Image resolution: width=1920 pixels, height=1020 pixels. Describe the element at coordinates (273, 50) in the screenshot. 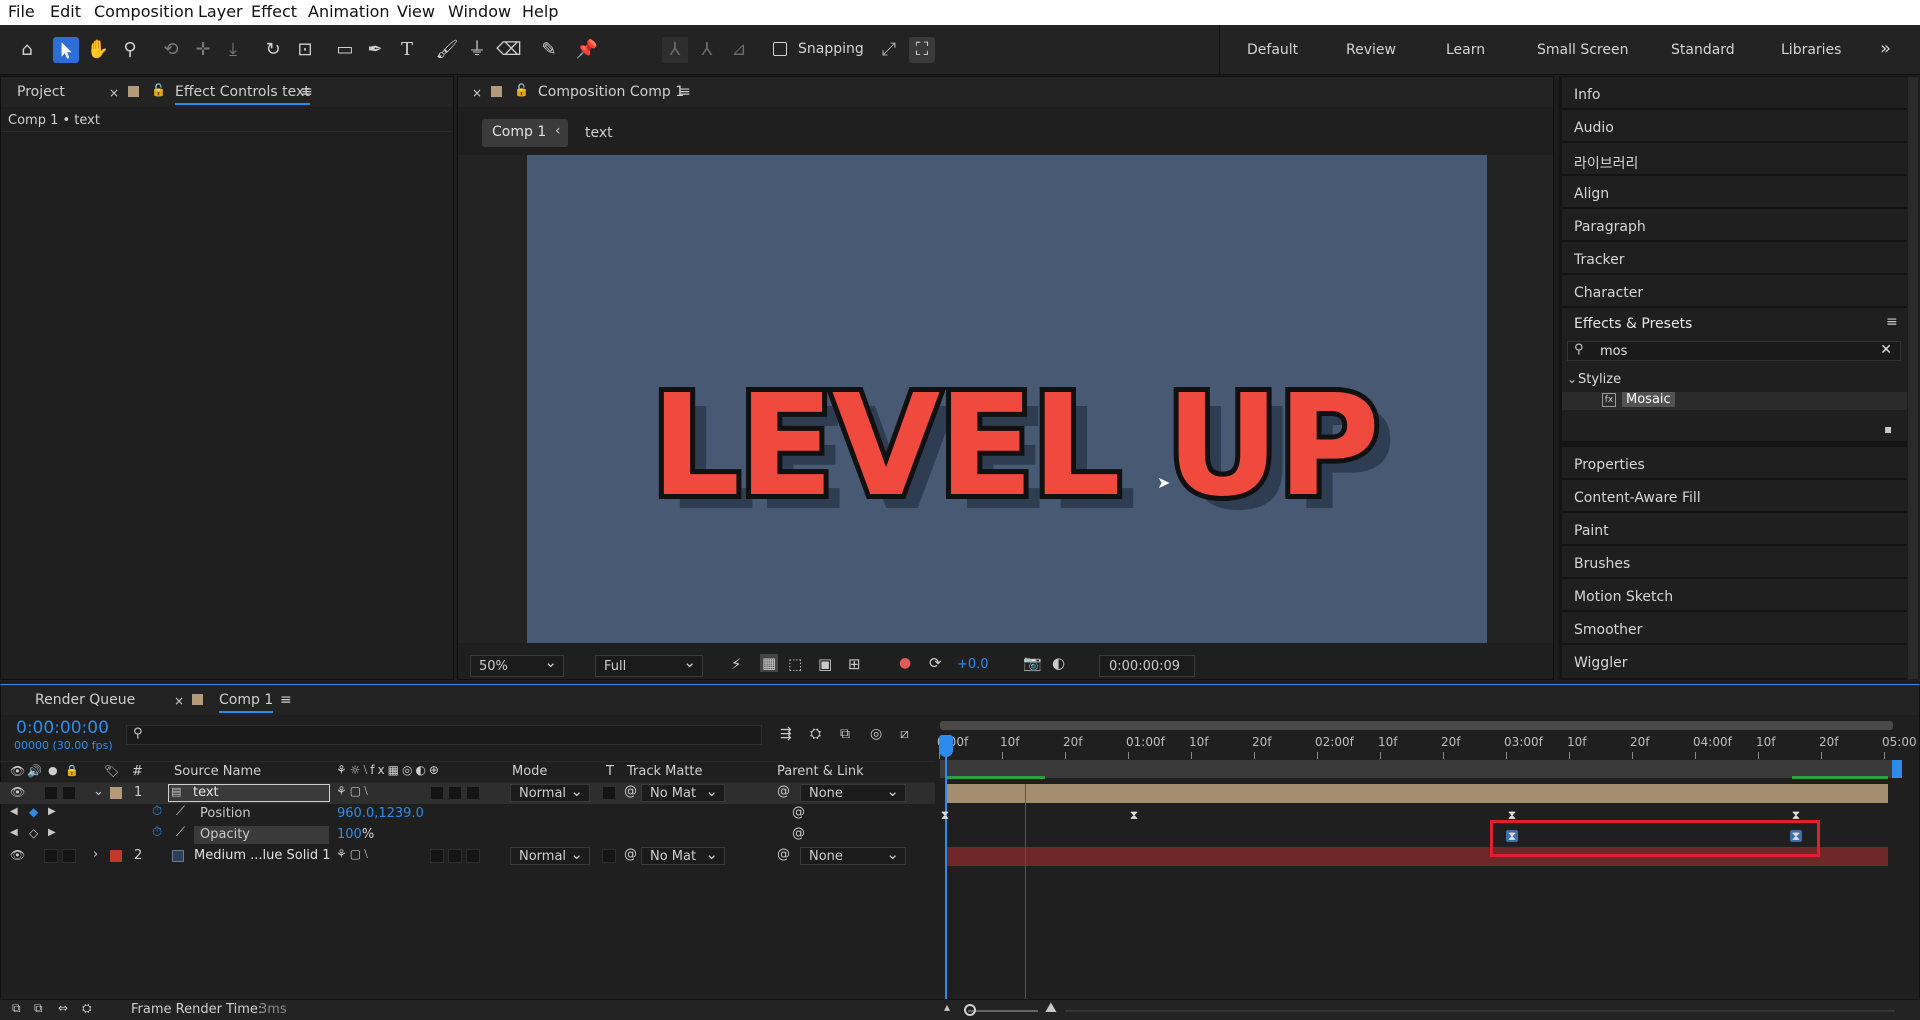

I see `rotation-tool-icon: ↻` at that location.